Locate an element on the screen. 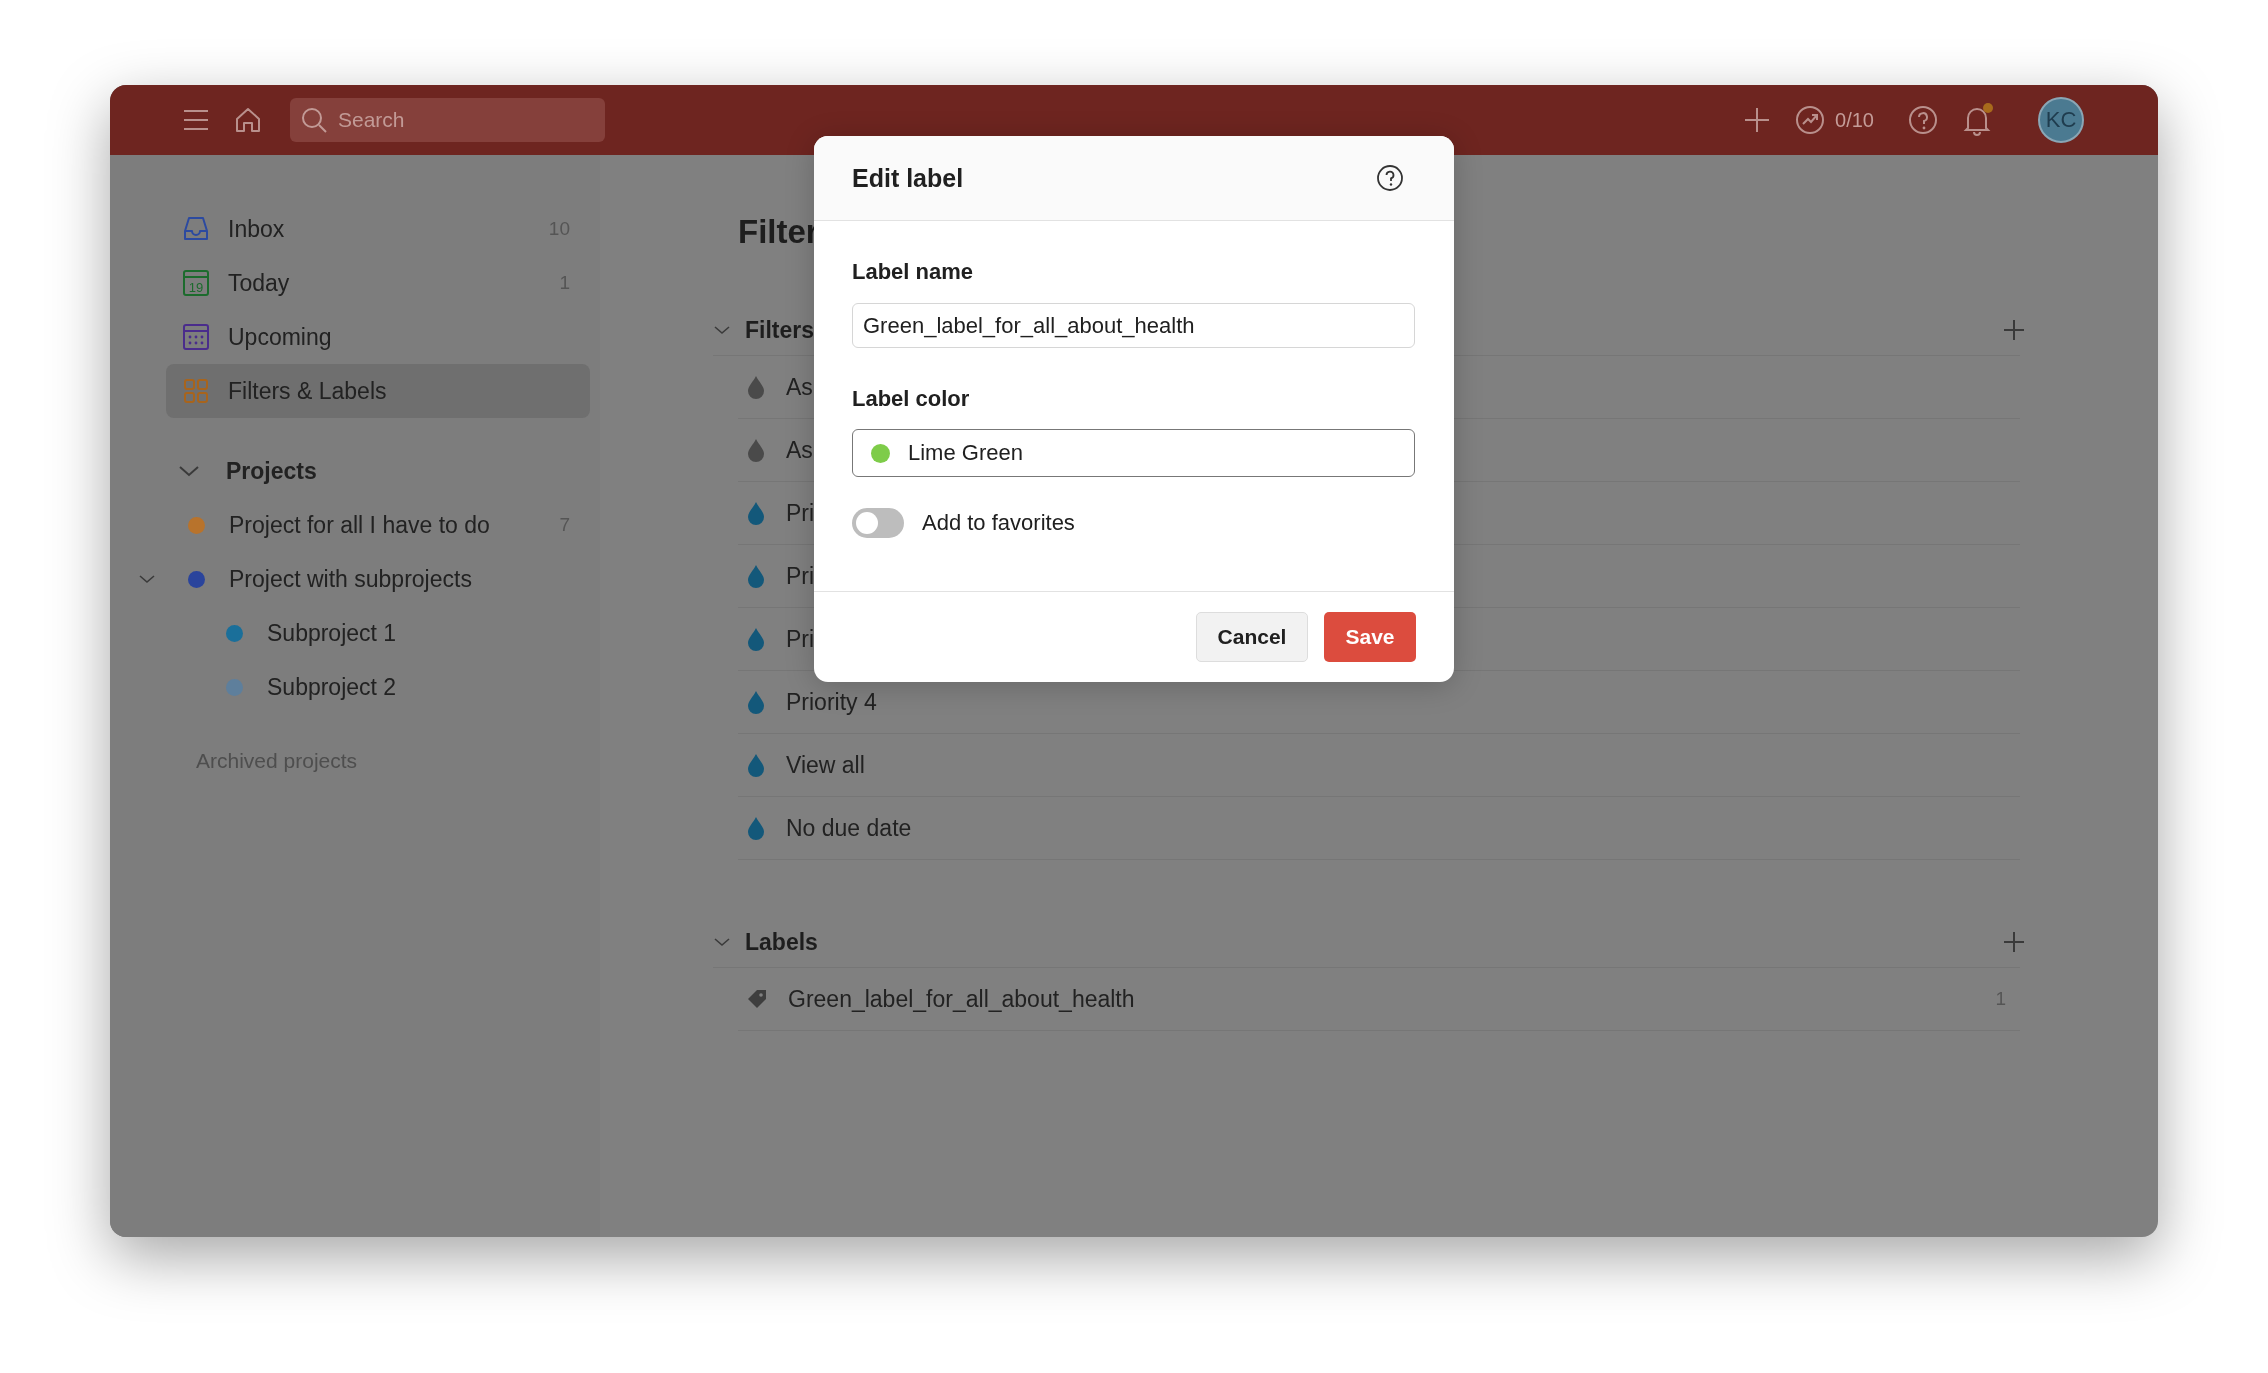  dialog-title: Edit label is located at coordinates (908, 178).